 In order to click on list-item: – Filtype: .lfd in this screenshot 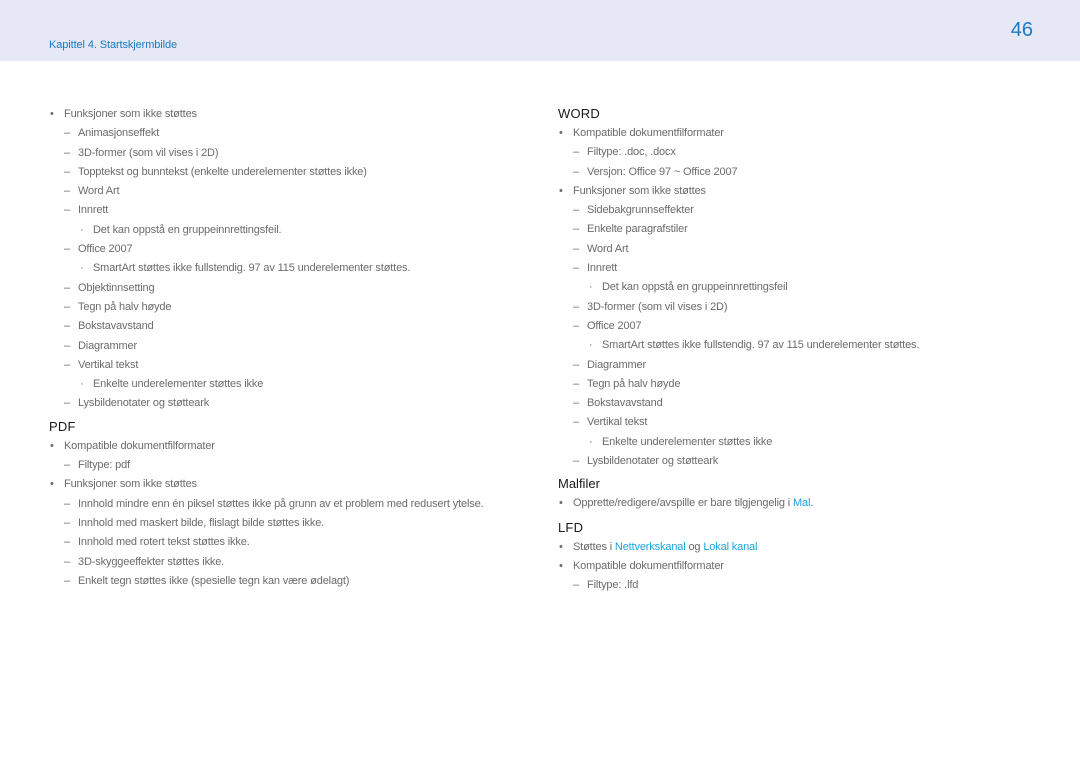, I will do `click(798, 585)`.